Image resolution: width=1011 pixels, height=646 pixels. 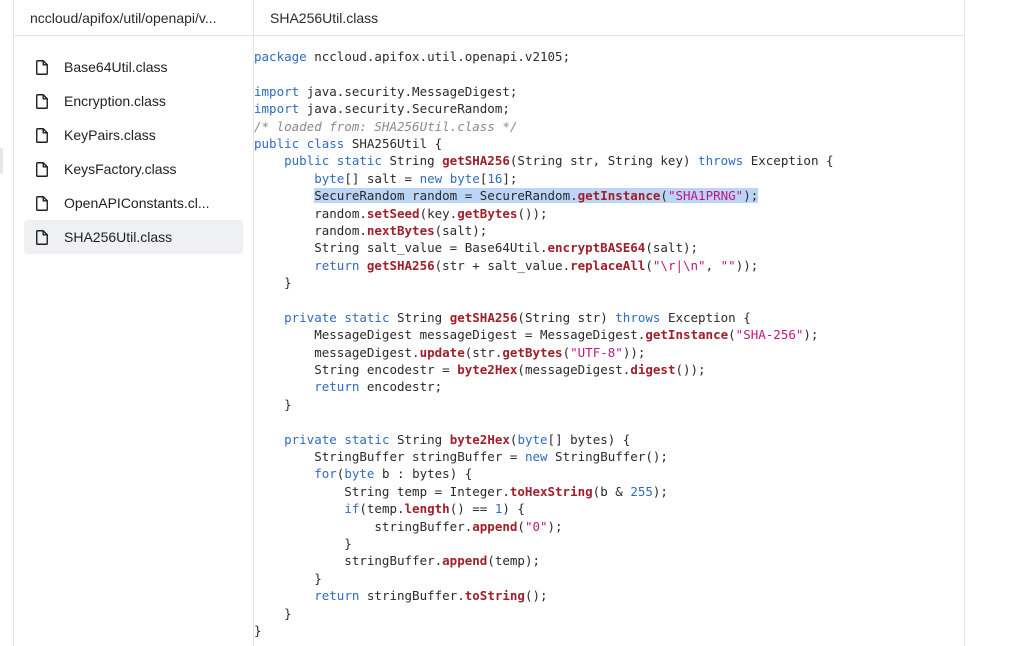 What do you see at coordinates (536, 596) in the screenshot?
I see `code-token: ();` at bounding box center [536, 596].